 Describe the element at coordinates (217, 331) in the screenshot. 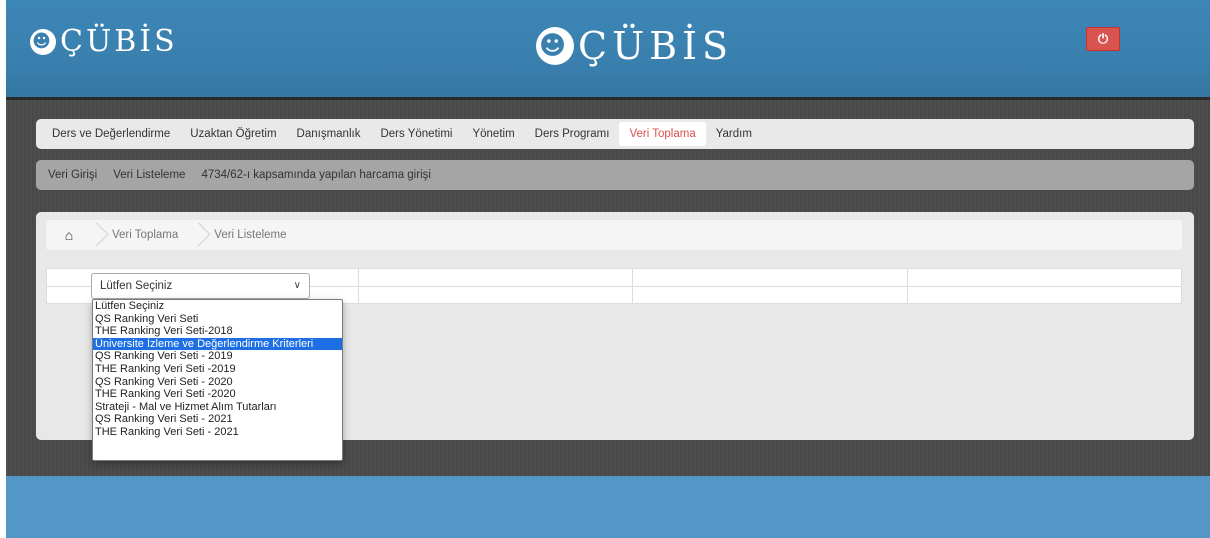

I see `dropdown-option: THE Ranking Veri Seti-2018` at that location.